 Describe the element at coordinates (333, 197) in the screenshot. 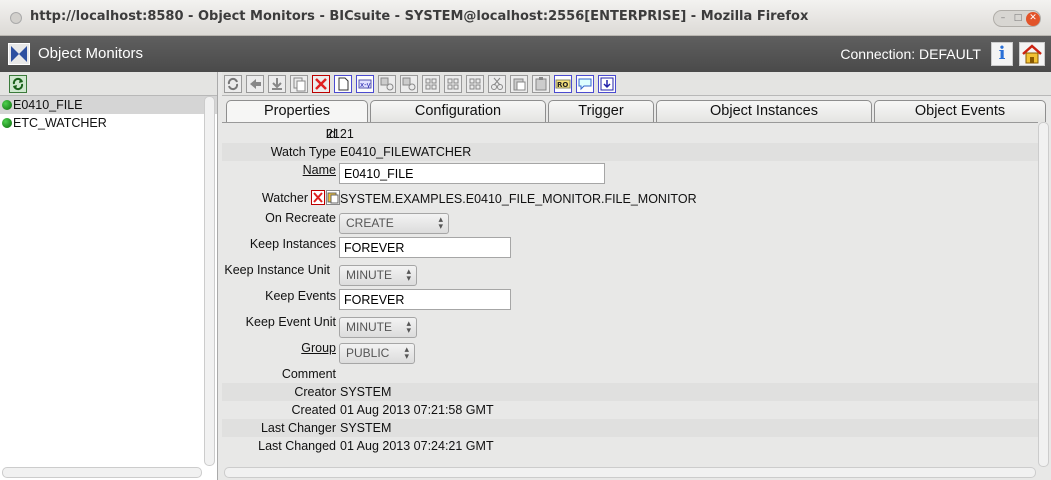

I see `browse-watcher-icon` at that location.